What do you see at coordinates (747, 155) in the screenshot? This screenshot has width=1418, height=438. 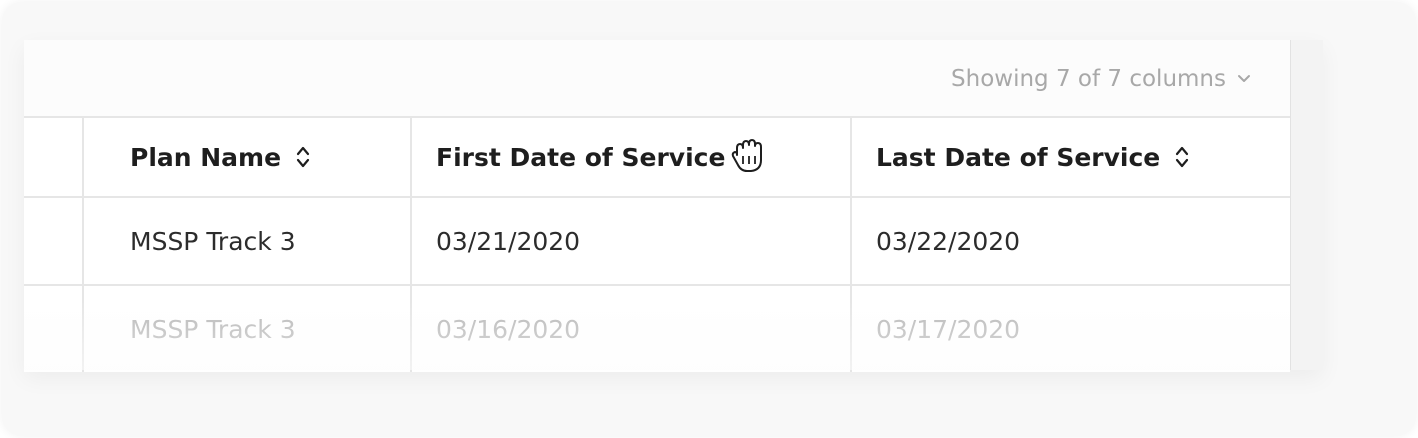 I see `grab-hand-cursor-icon` at bounding box center [747, 155].